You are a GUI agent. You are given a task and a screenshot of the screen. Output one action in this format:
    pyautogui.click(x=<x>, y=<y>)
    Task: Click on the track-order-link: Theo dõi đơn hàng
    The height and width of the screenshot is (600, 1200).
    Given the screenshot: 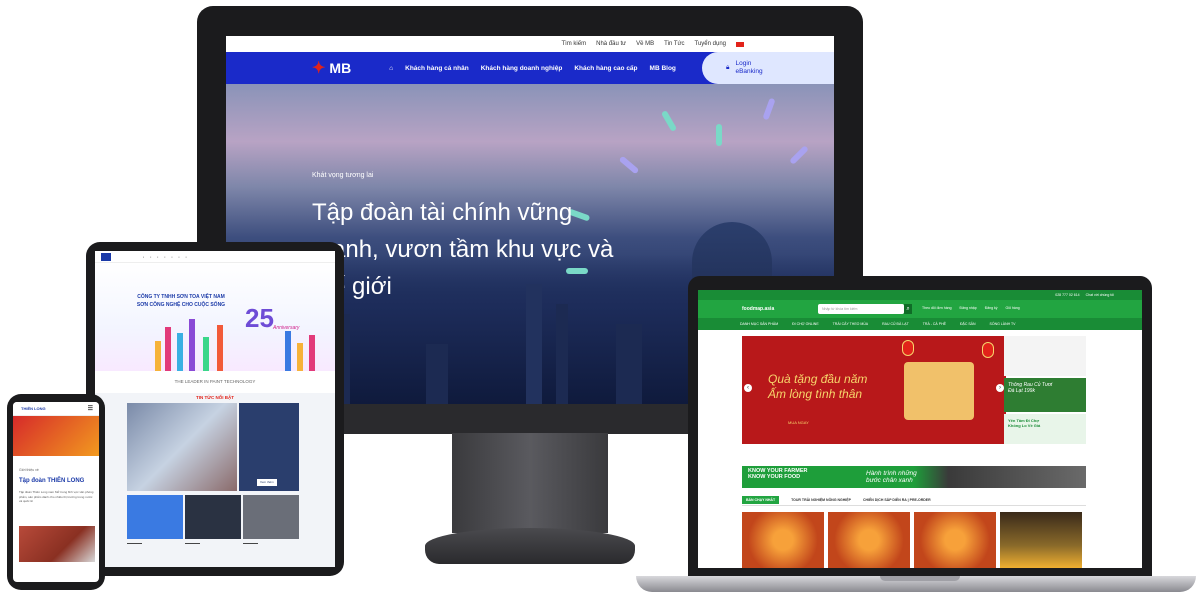 What is the action you would take?
    pyautogui.click(x=937, y=308)
    